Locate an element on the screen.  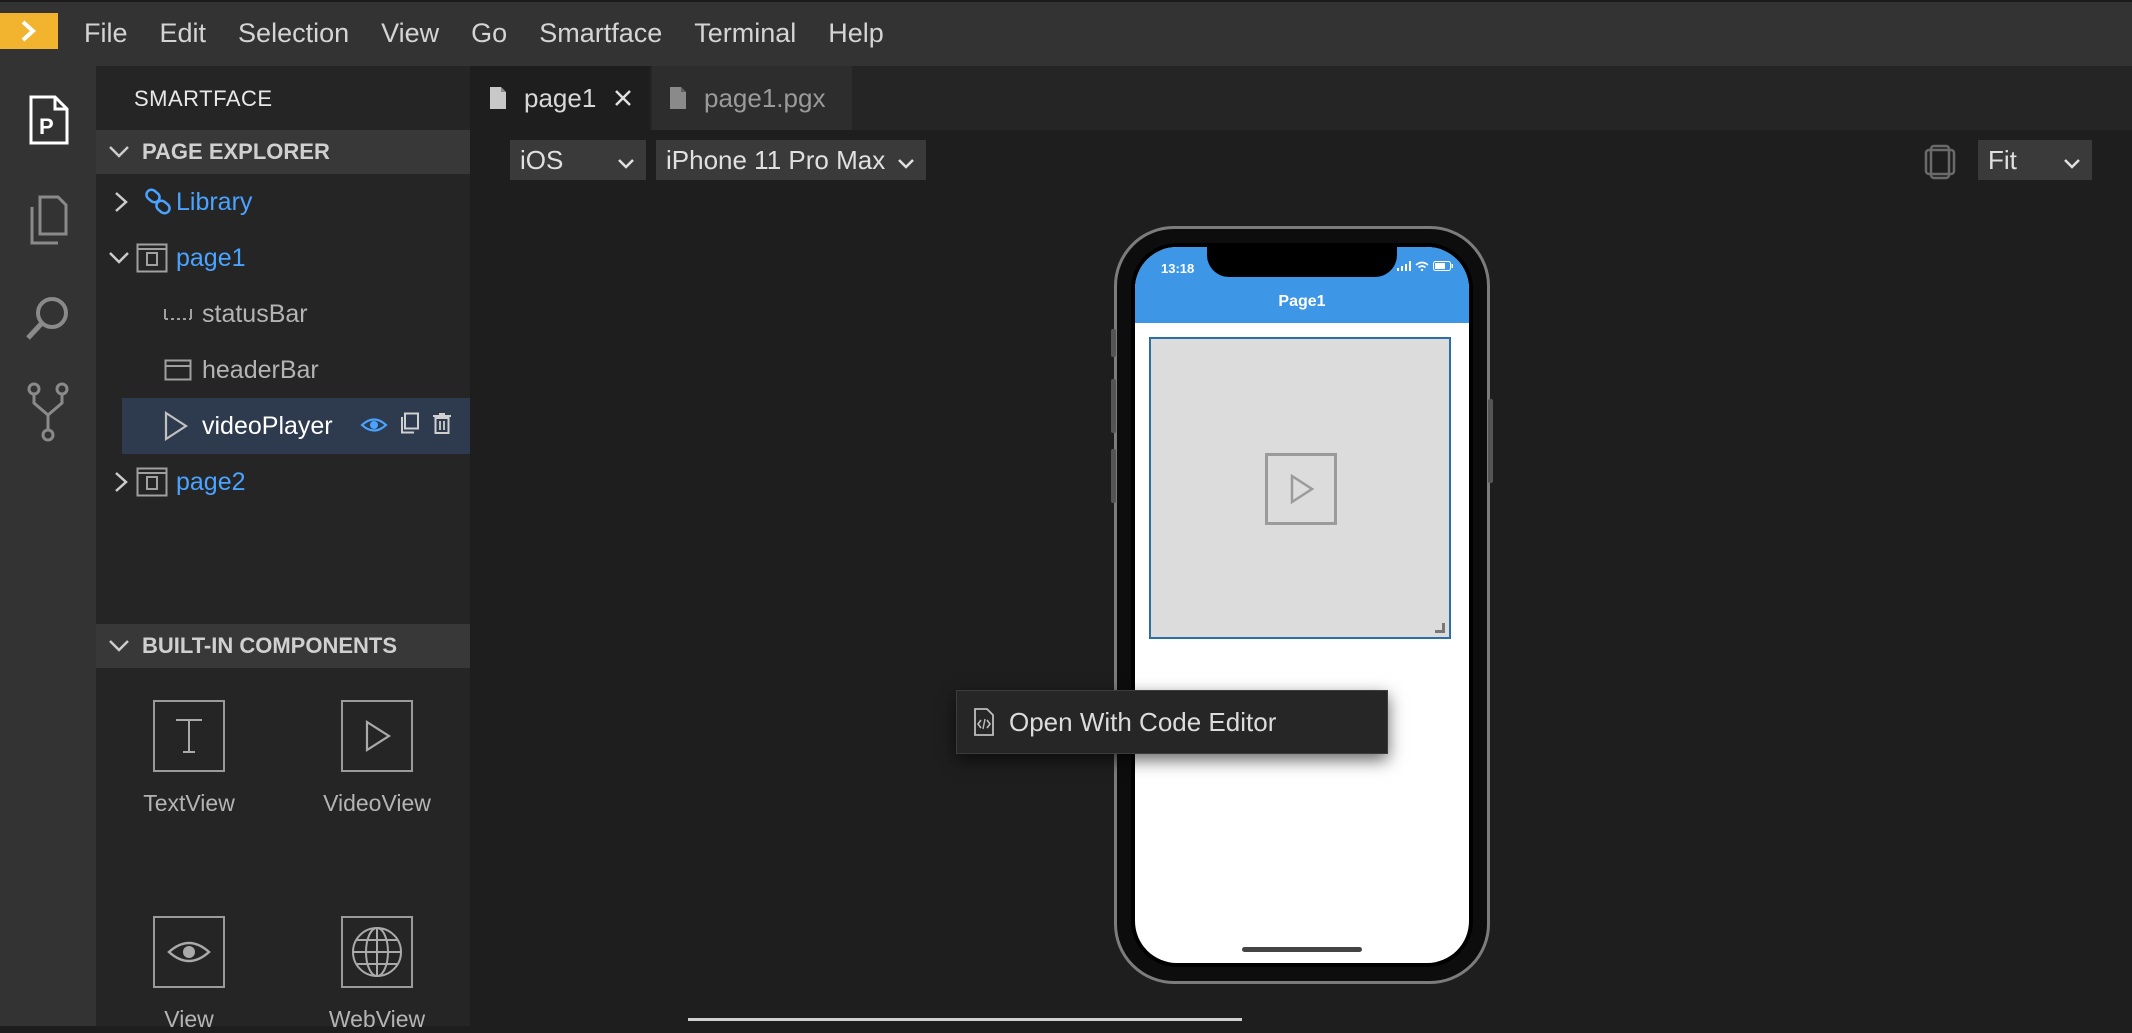
header-bar-icon is located at coordinates (178, 370).